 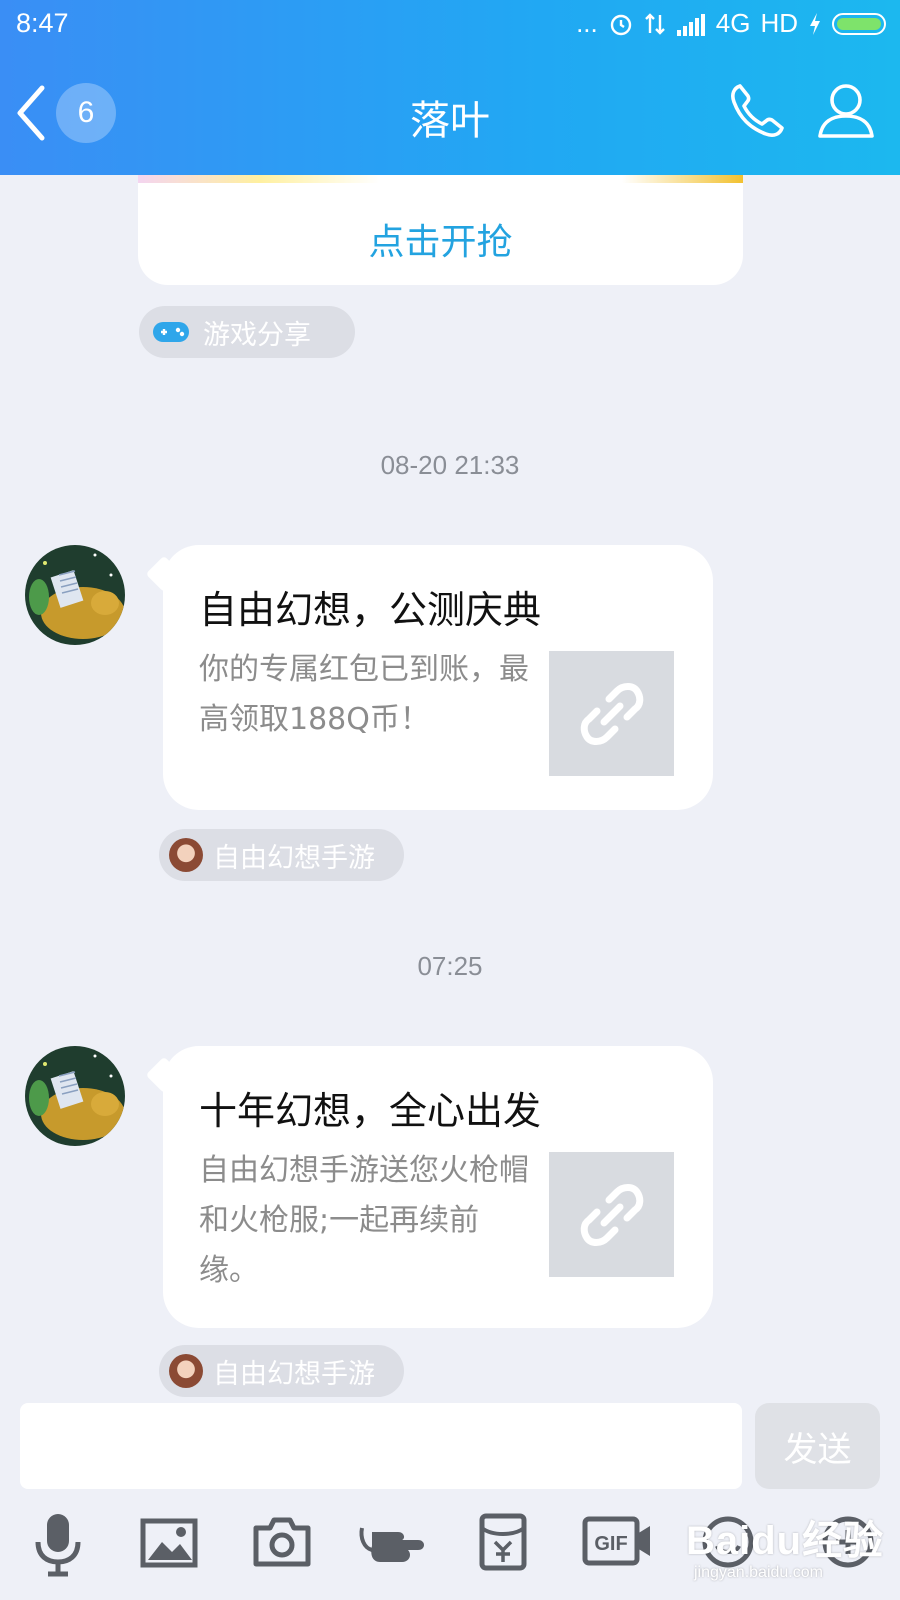 What do you see at coordinates (690, 24) in the screenshot?
I see `signal-icon` at bounding box center [690, 24].